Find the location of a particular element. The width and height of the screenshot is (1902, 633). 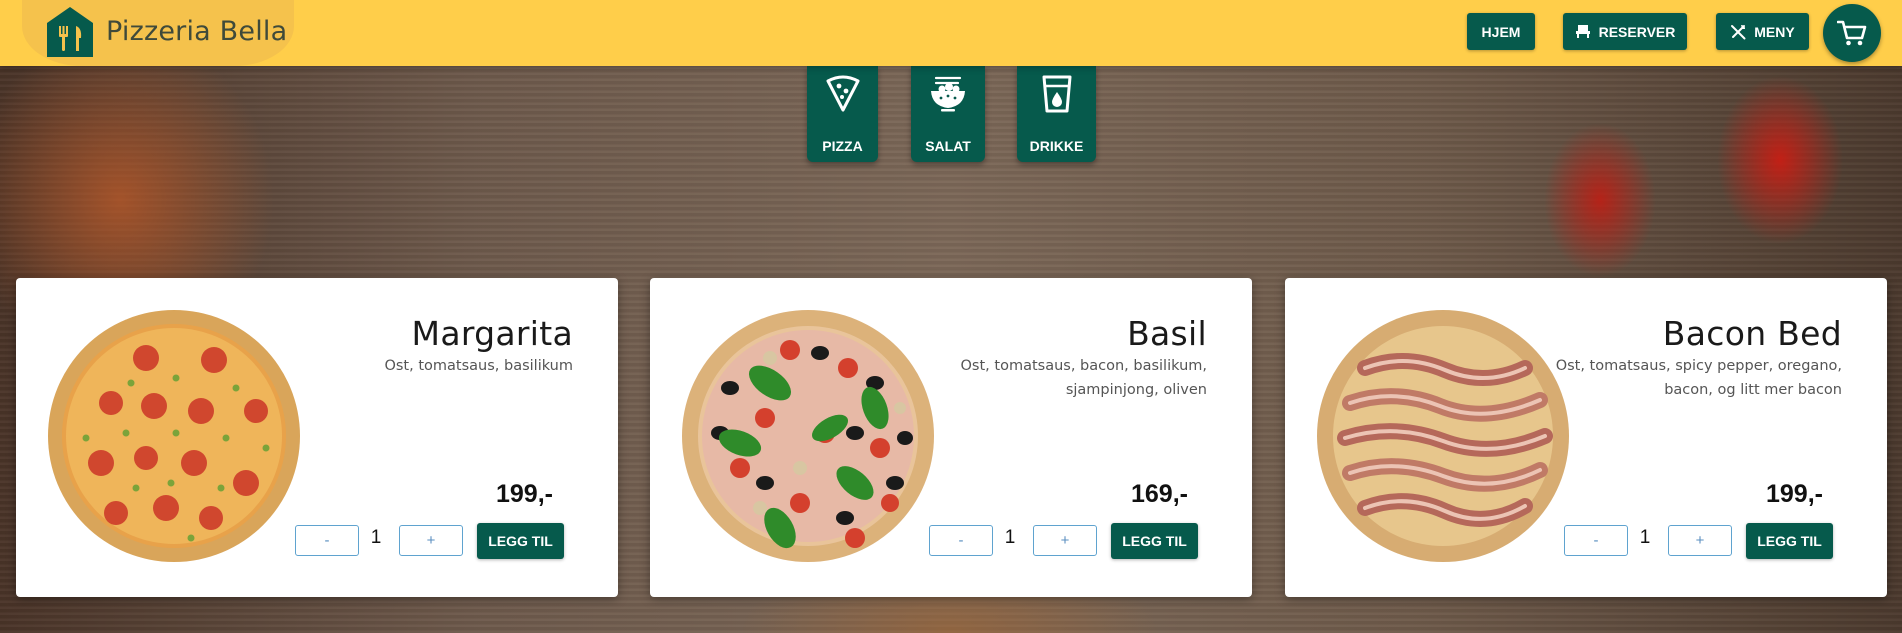

product-name: Basil is located at coordinates (1167, 333).